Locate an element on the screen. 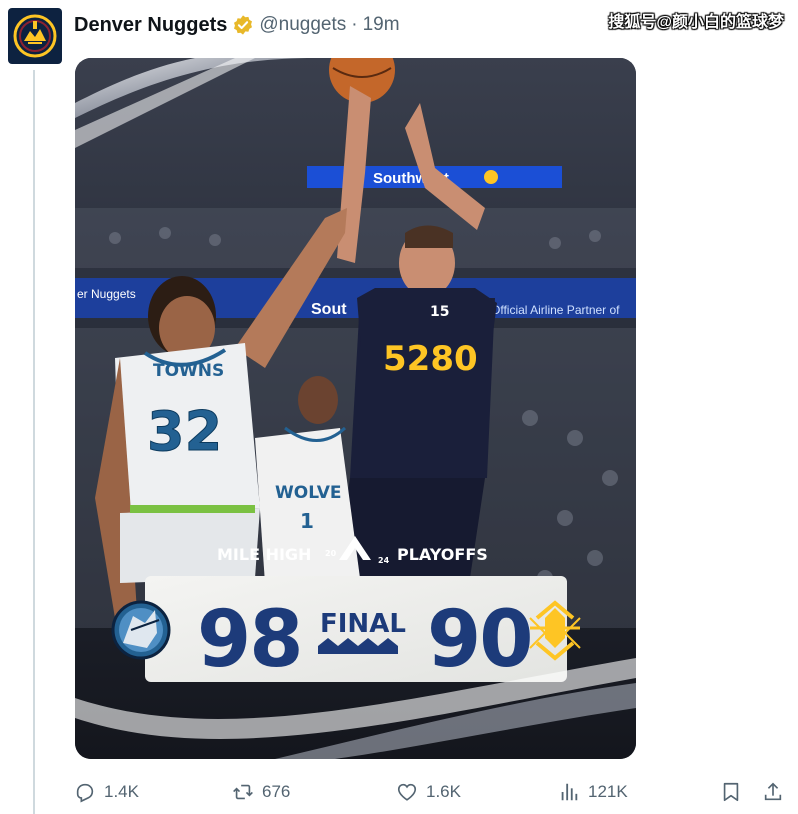 The image size is (798, 814). right-jersey-number: 1 is located at coordinates (307, 521).